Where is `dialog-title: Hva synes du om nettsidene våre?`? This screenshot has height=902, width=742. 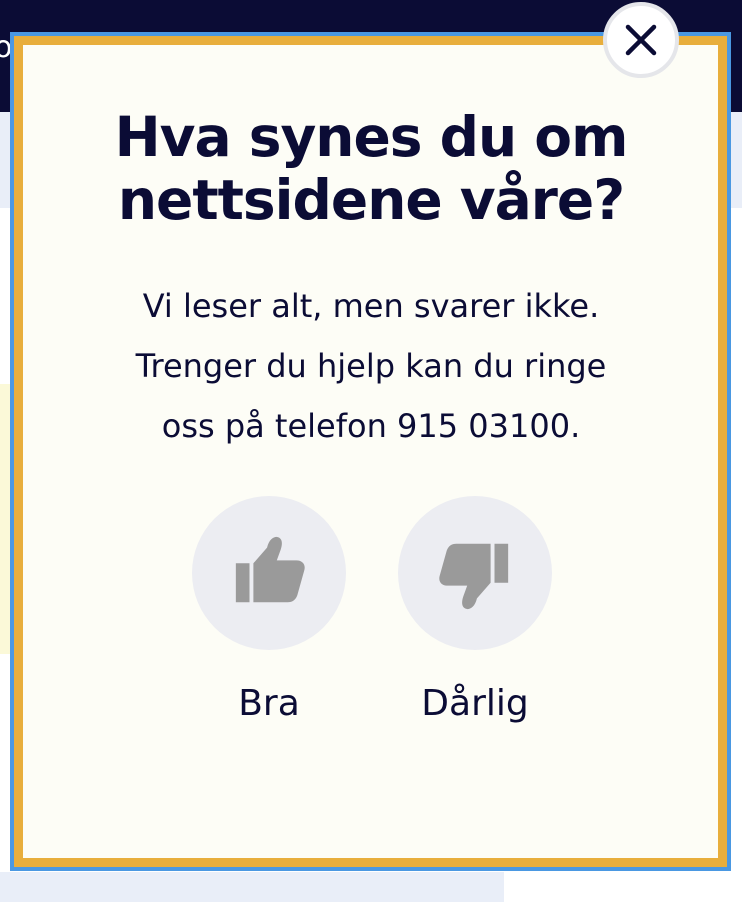
dialog-title: Hva synes du om nettsidene våre? is located at coordinates (371, 169).